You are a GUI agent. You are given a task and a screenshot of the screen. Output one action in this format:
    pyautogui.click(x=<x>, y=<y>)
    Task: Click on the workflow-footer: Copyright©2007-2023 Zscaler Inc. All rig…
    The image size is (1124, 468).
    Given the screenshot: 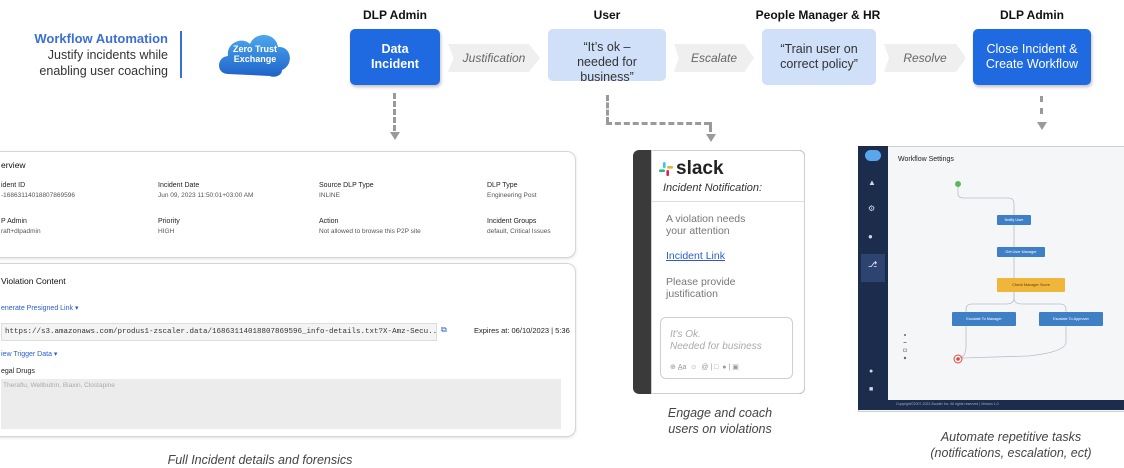 What is the action you would take?
    pyautogui.click(x=947, y=404)
    